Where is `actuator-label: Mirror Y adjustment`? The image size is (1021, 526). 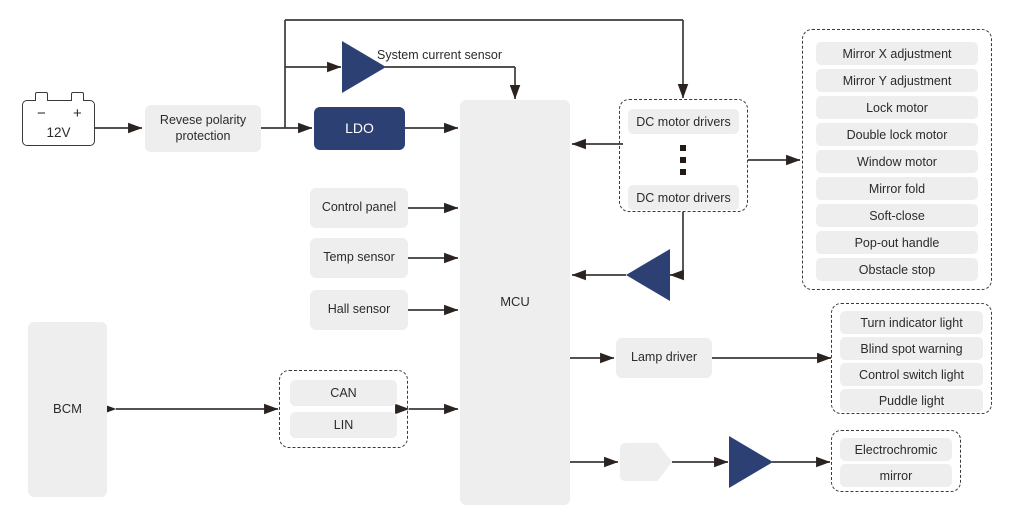
actuator-label: Mirror Y adjustment is located at coordinates (897, 80).